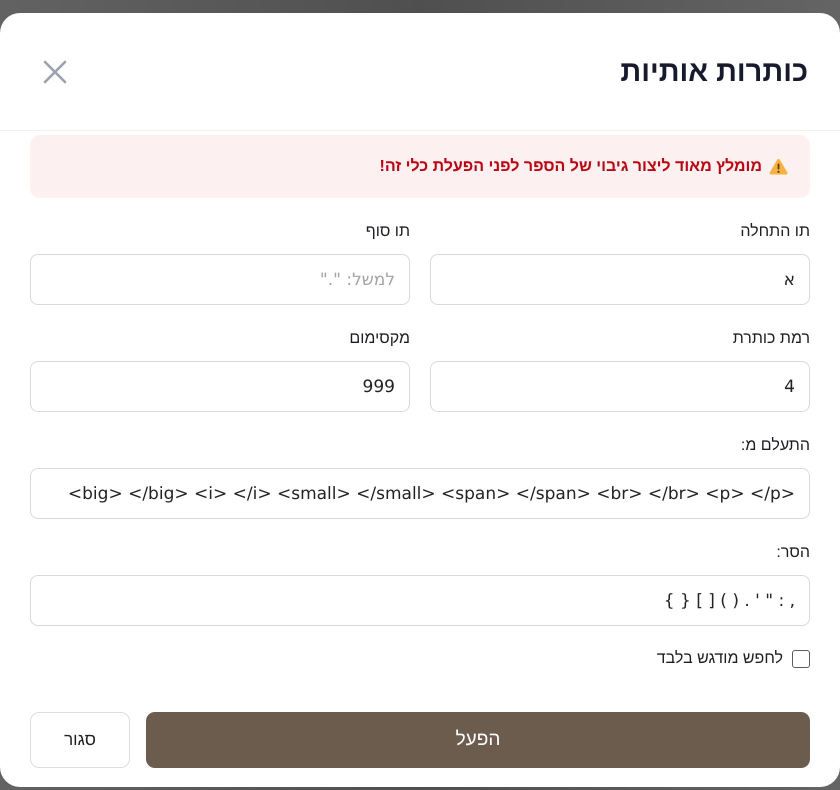 The height and width of the screenshot is (790, 840). What do you see at coordinates (775, 232) in the screenshot?
I see `field-label: תו התחלה` at bounding box center [775, 232].